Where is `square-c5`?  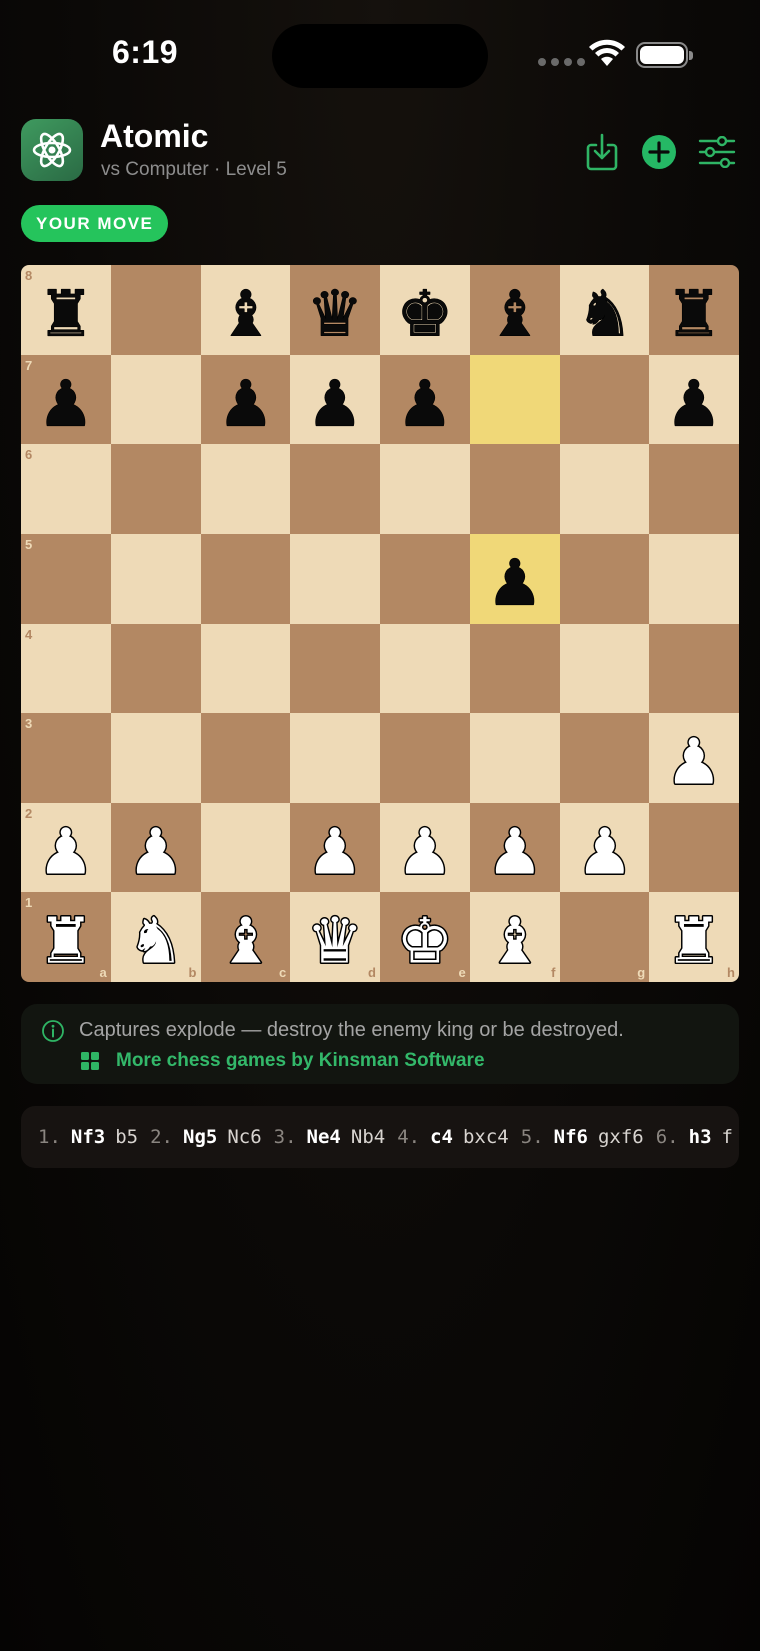 square-c5 is located at coordinates (245, 578).